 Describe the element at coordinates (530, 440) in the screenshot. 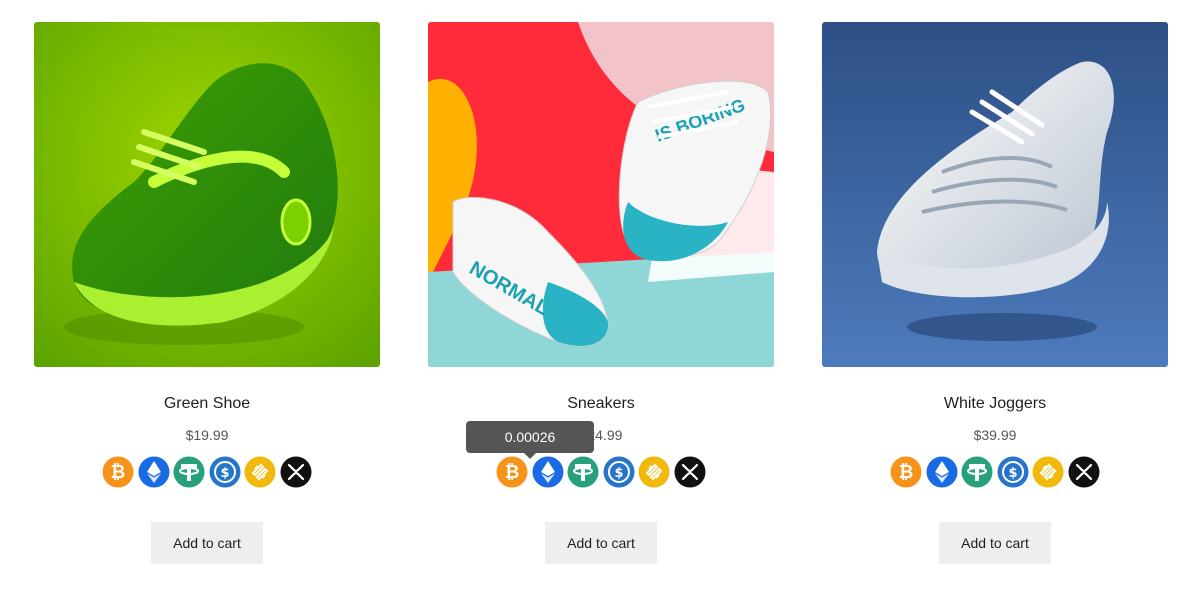

I see `crypto-price-tooltip: 0.00026` at that location.